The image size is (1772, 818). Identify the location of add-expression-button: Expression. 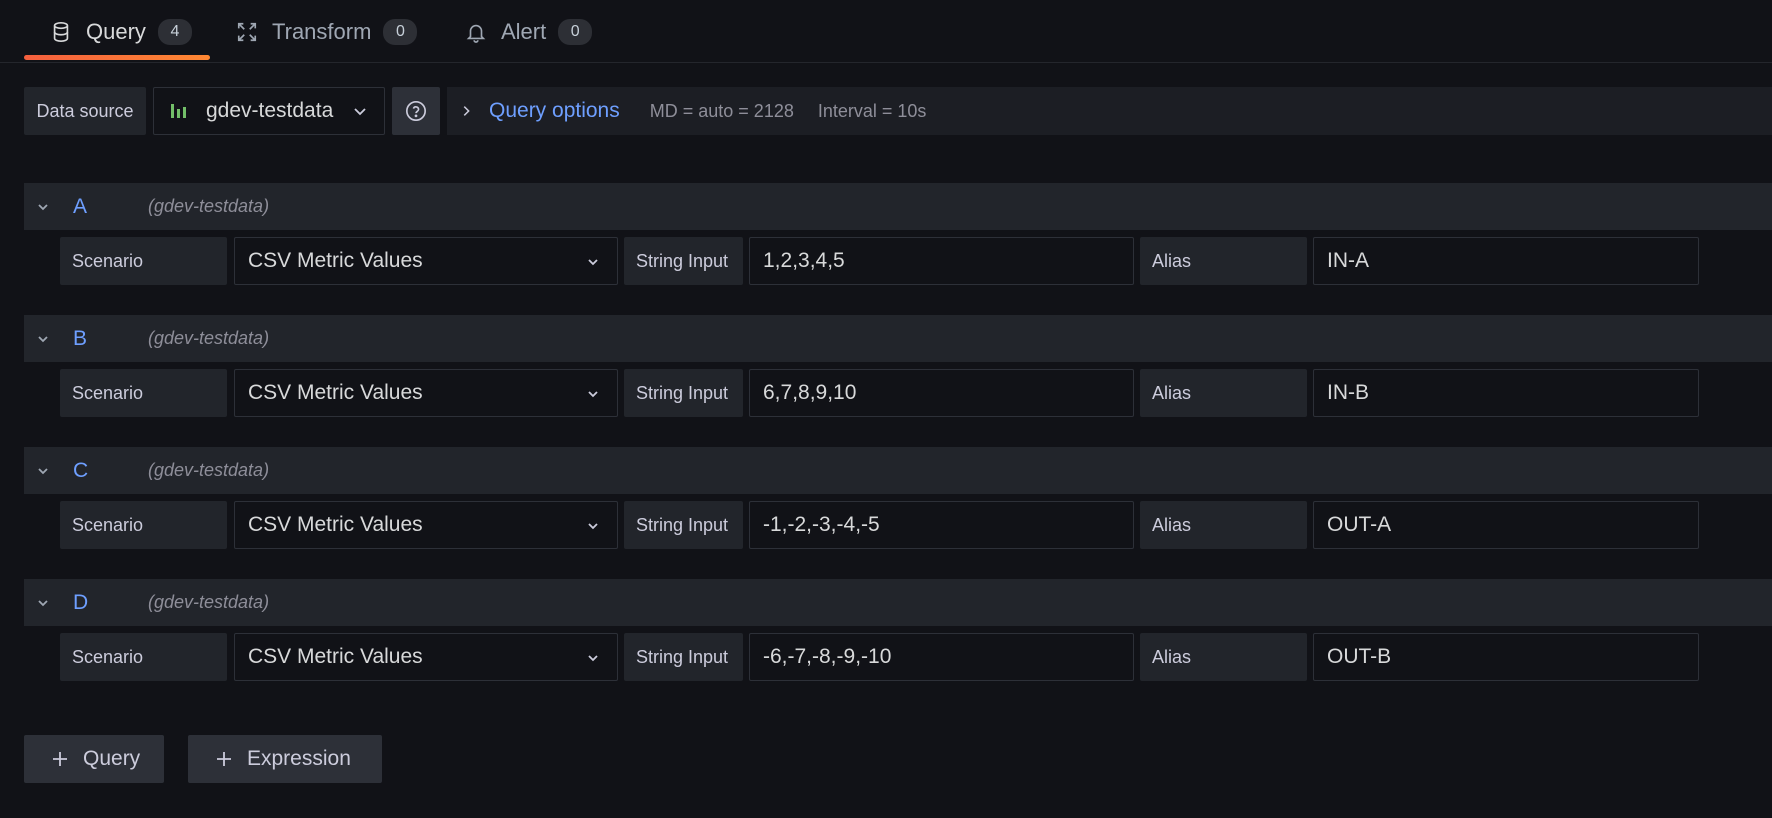
(285, 759).